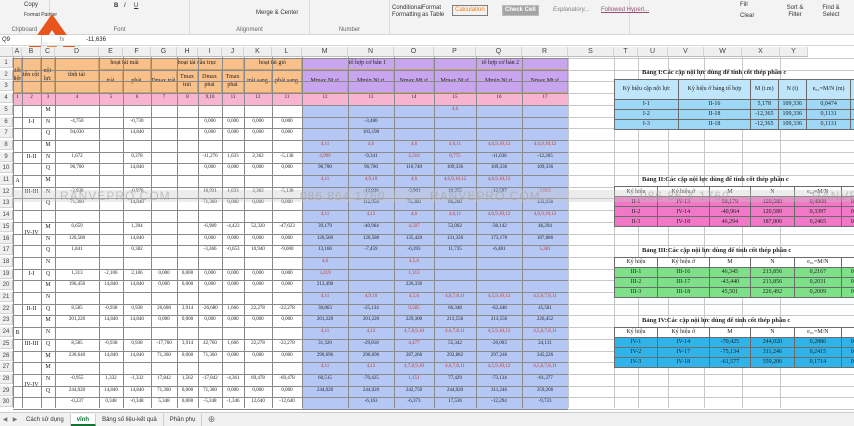 The width and height of the screenshot is (854, 426). Describe the element at coordinates (499, 391) in the screenshot. I see `table-cell: 311,246` at that location.